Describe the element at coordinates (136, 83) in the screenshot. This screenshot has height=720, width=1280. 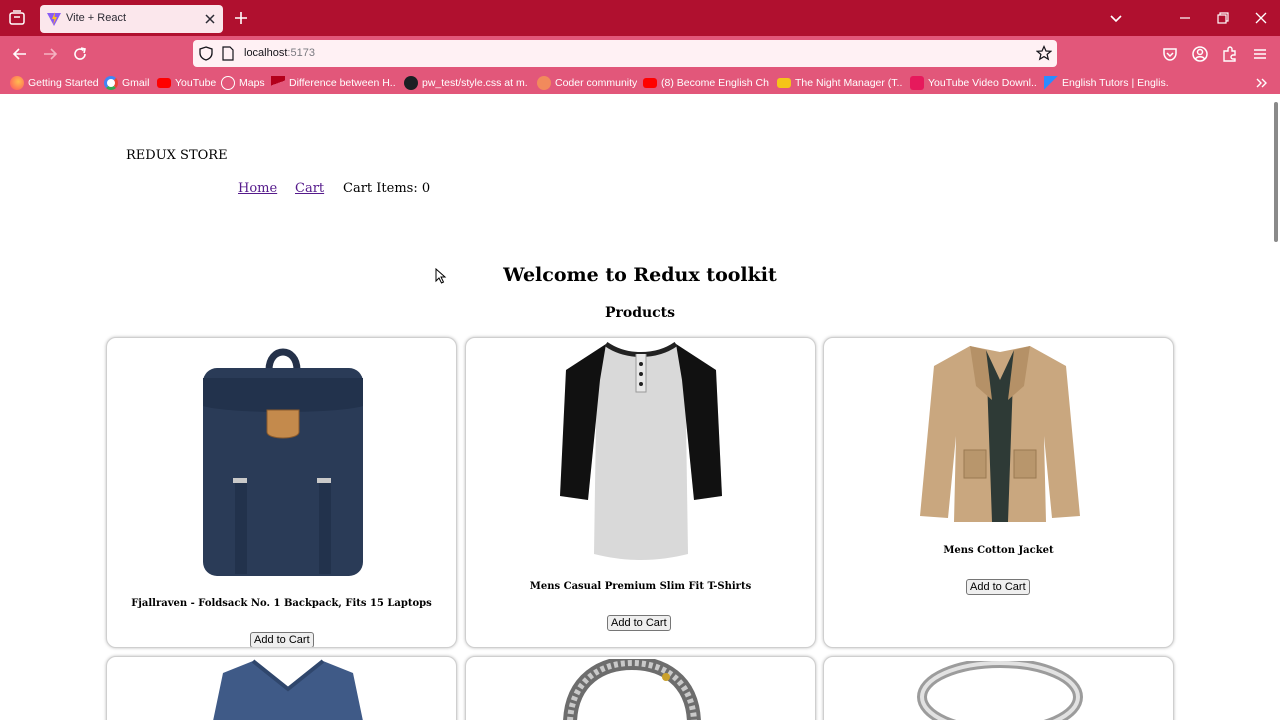
I see `bookmark-label: Gmail` at that location.